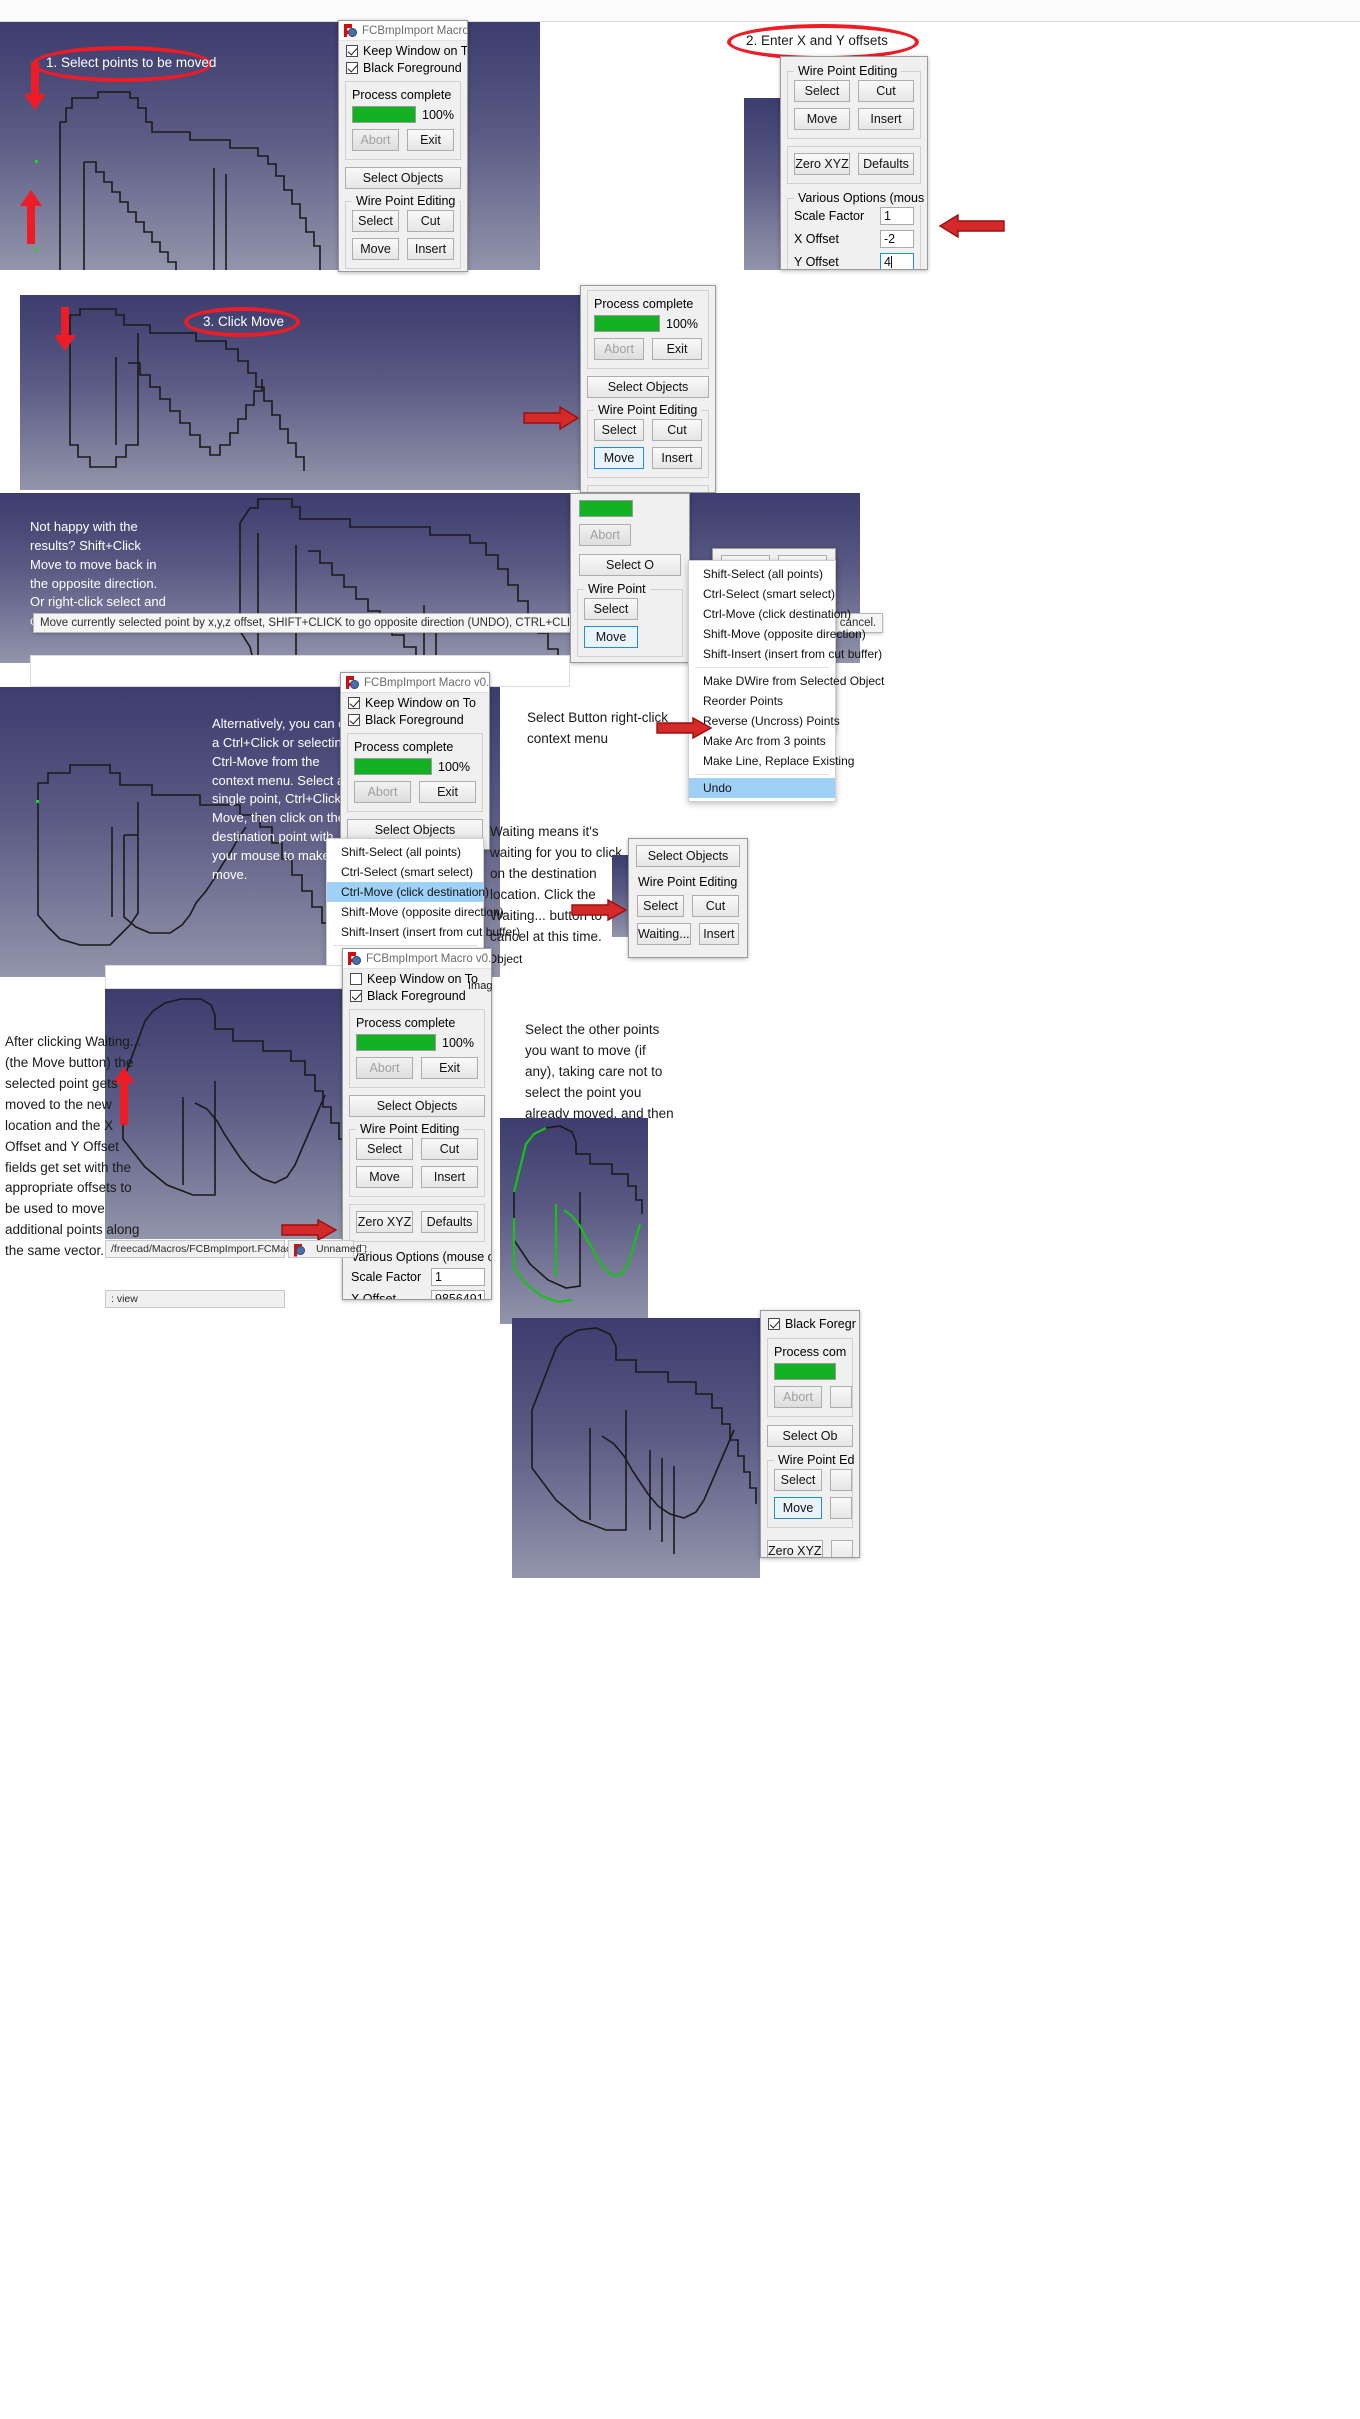  What do you see at coordinates (841, 1480) in the screenshot?
I see `cut-button` at bounding box center [841, 1480].